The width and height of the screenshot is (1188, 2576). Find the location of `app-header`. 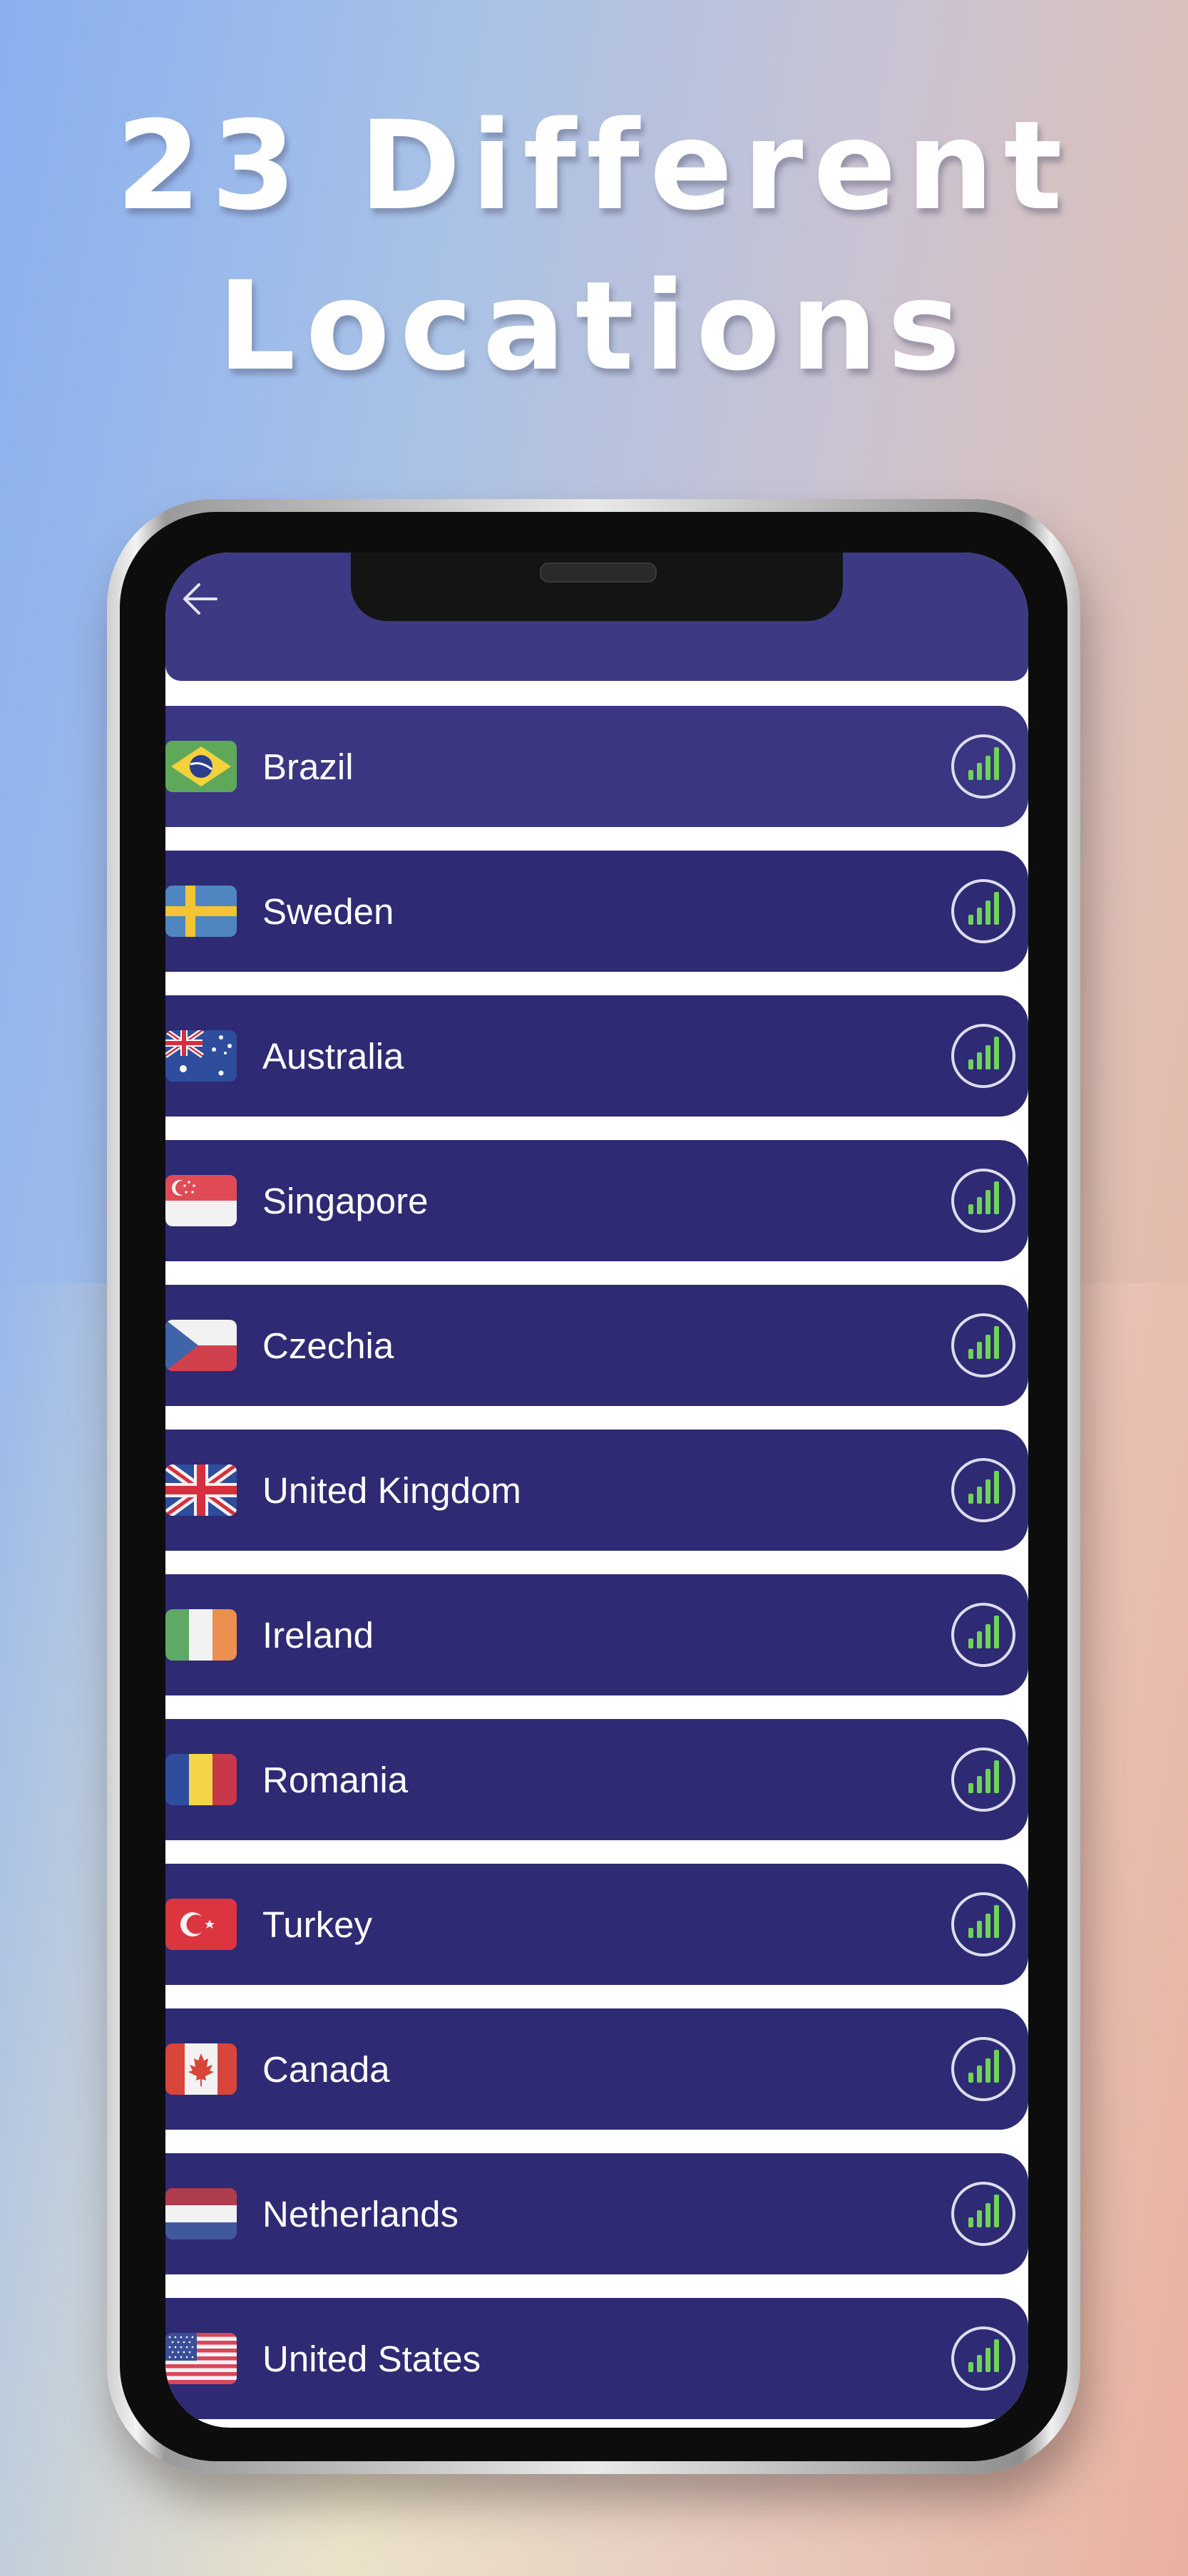

app-header is located at coordinates (596, 617).